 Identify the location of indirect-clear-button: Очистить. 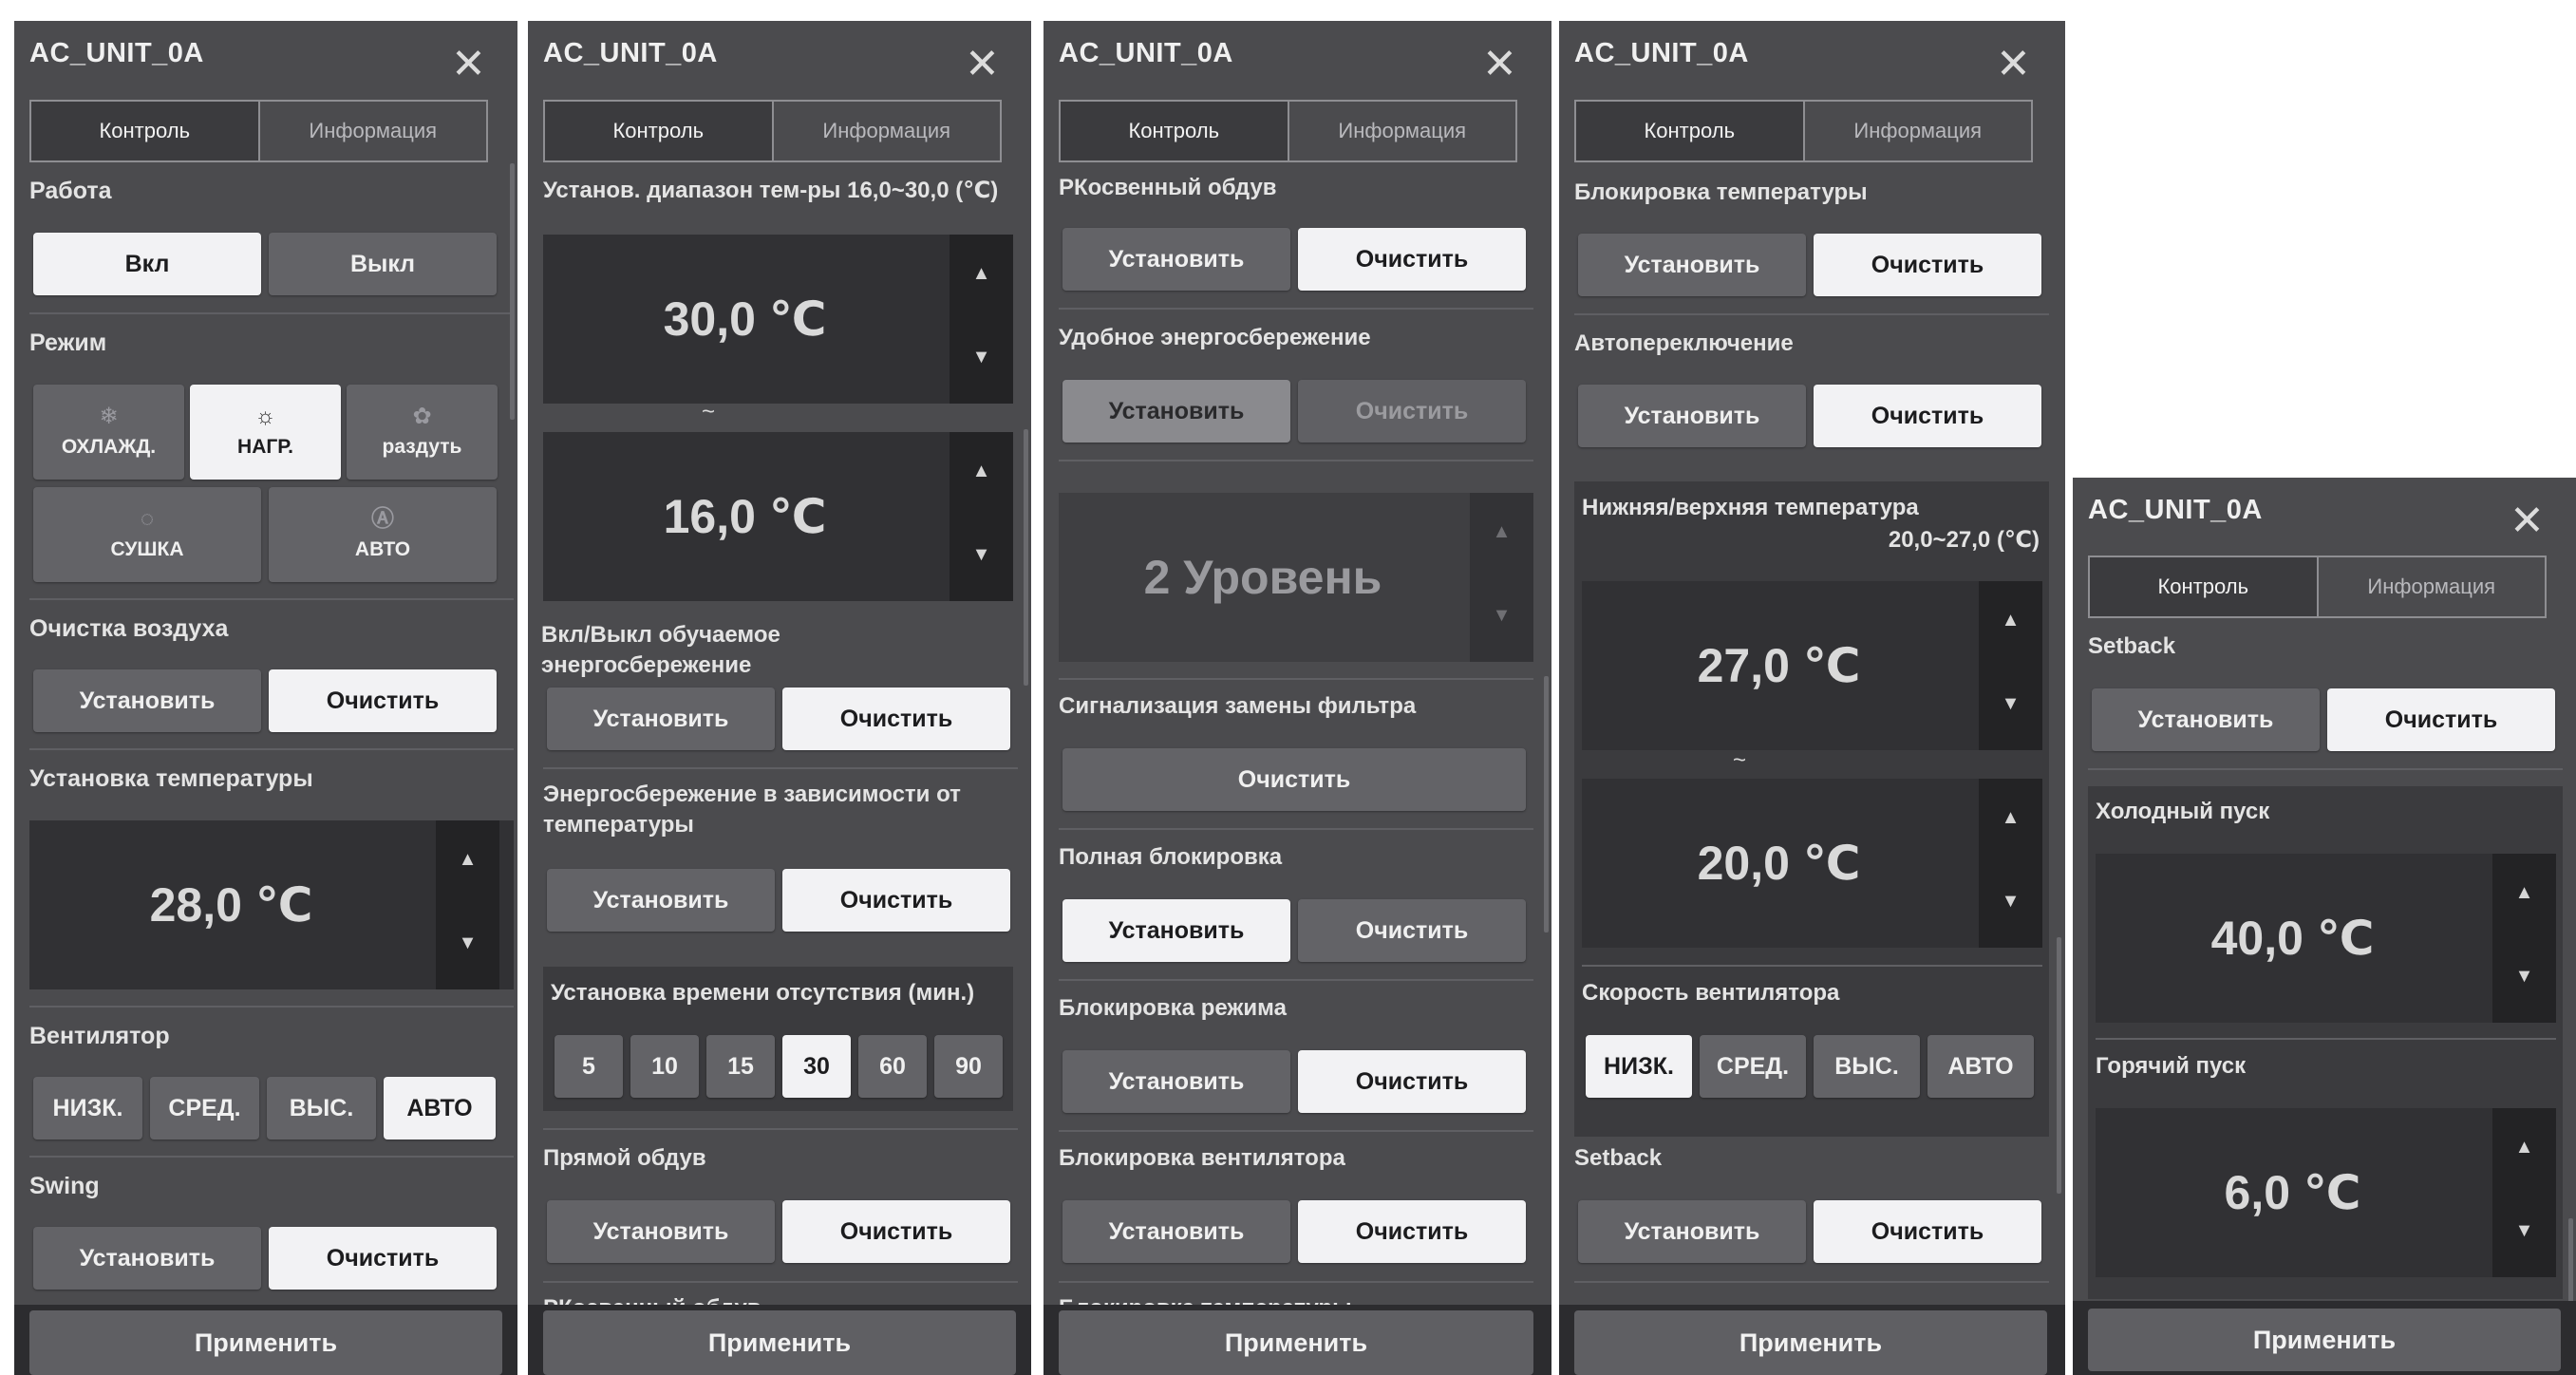
(1412, 259).